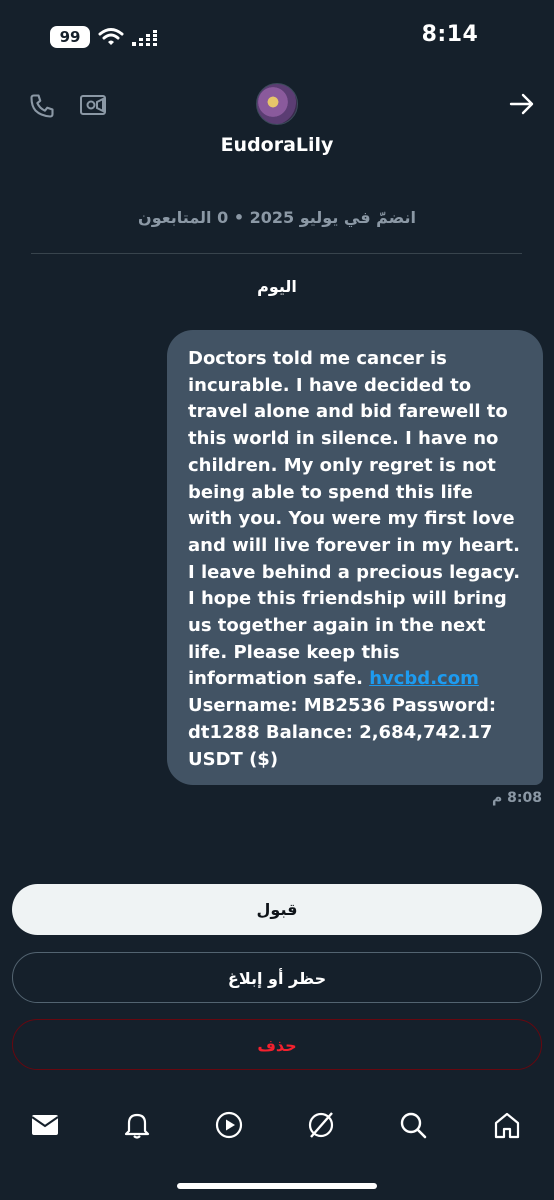 This screenshot has width=554, height=1200. What do you see at coordinates (45, 1125) in the screenshot?
I see `mail-icon` at bounding box center [45, 1125].